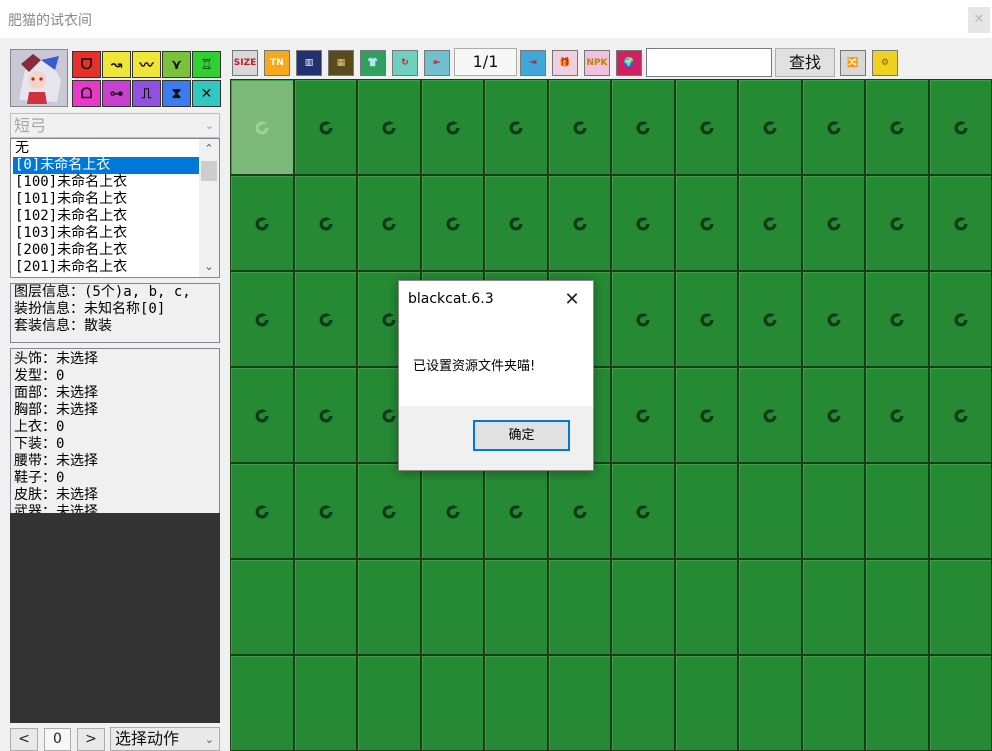 The height and width of the screenshot is (751, 992). I want to click on prev-frame-button: <, so click(24, 739).